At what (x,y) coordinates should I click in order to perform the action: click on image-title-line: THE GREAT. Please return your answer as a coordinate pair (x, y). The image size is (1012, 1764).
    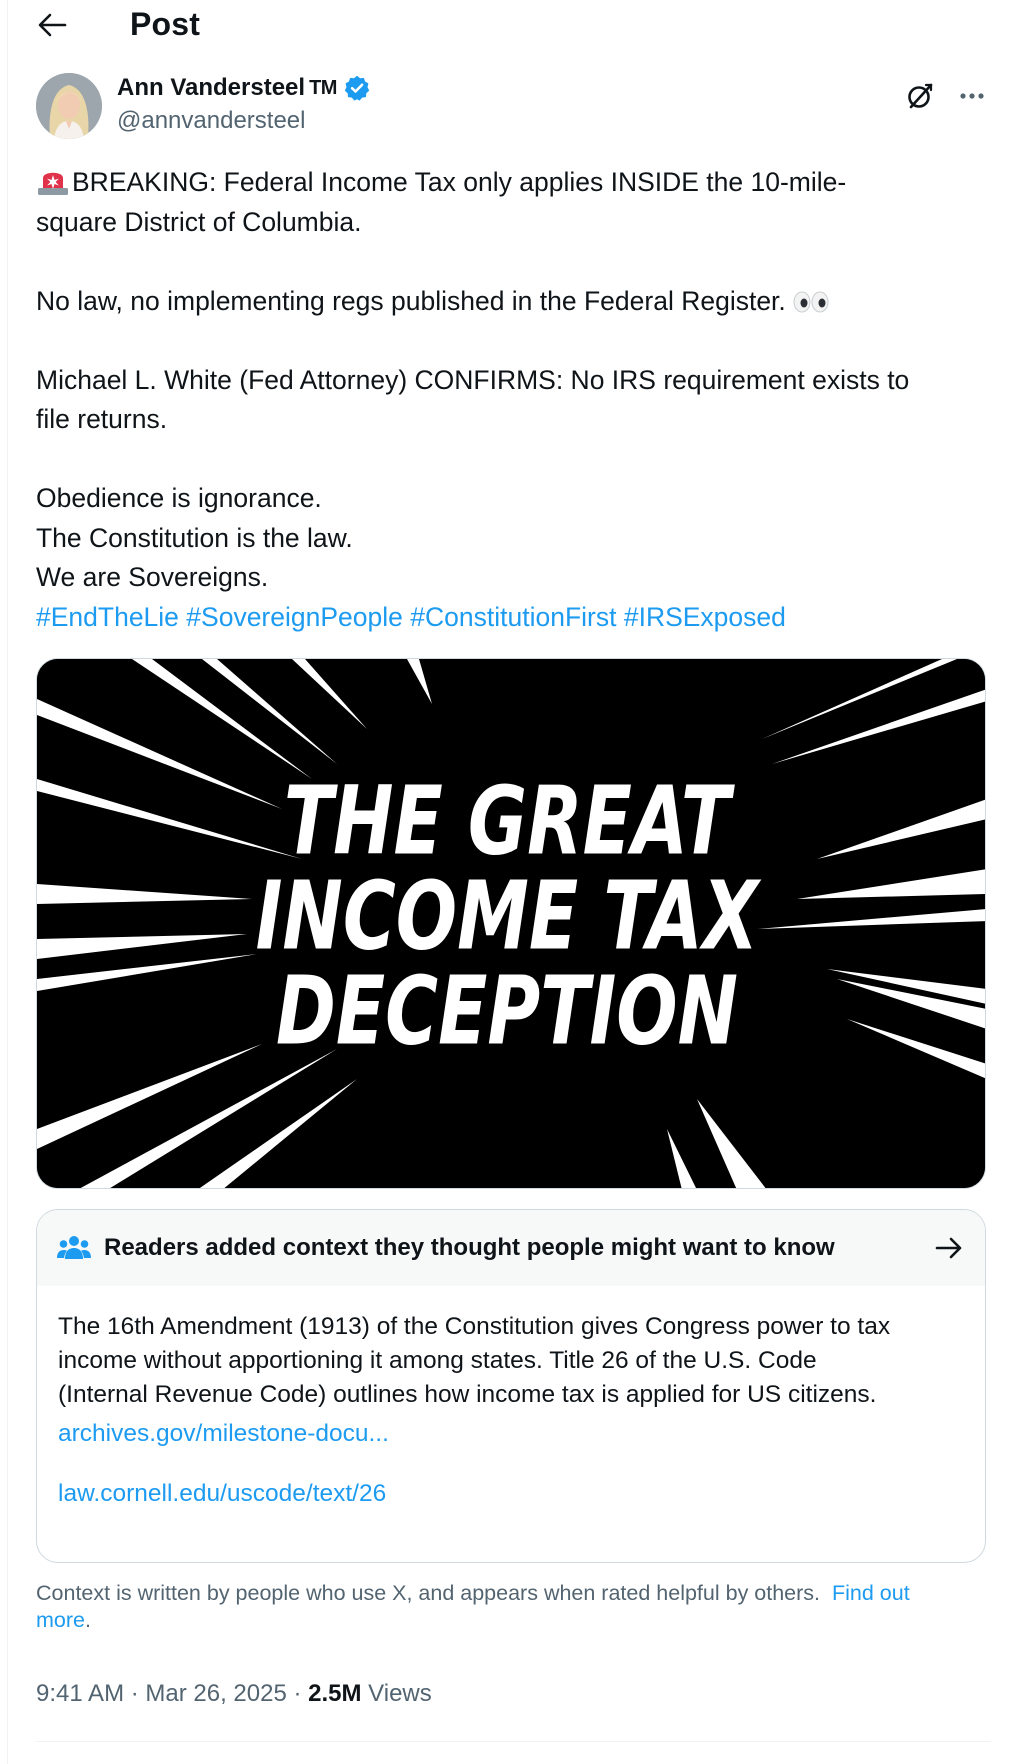
    Looking at the image, I should click on (509, 821).